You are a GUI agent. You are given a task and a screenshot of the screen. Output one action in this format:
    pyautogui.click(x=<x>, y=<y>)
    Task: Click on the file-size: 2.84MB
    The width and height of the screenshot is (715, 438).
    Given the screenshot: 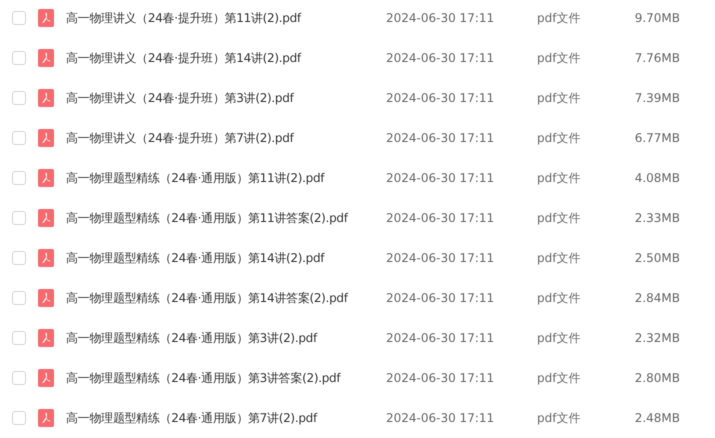 What is the action you would take?
    pyautogui.click(x=657, y=298)
    